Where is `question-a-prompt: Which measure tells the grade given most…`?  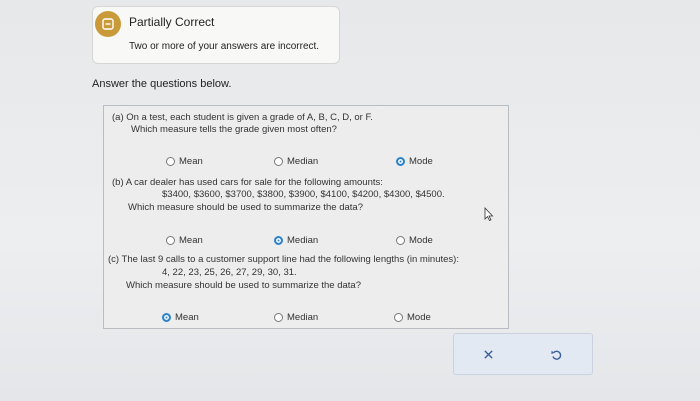
question-a-prompt: Which measure tells the grade given most… is located at coordinates (234, 129).